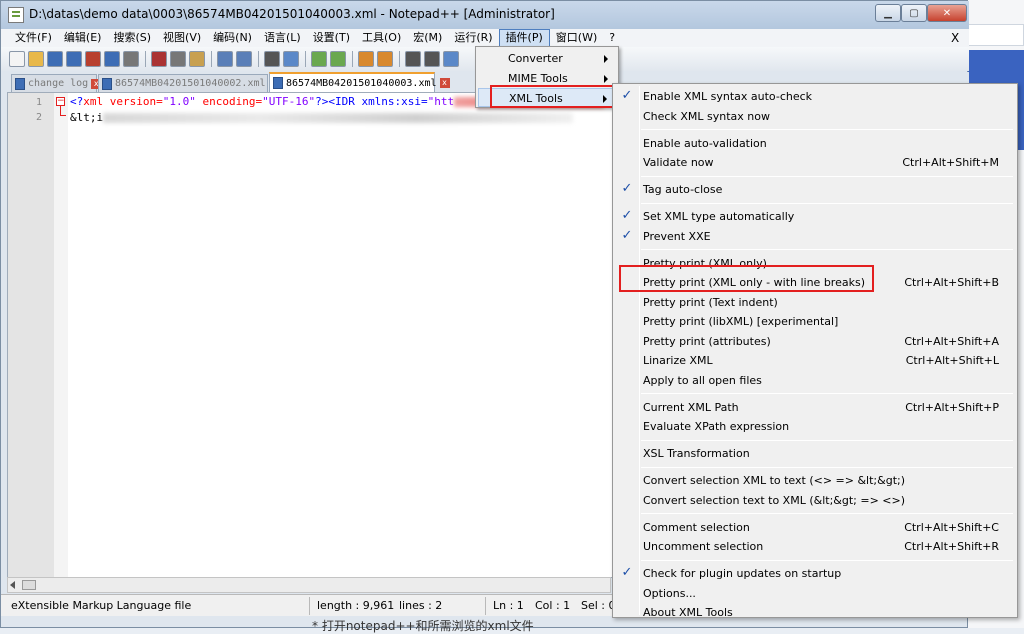 The image size is (1024, 634). I want to click on menu-item: 文件(F), so click(33, 38).